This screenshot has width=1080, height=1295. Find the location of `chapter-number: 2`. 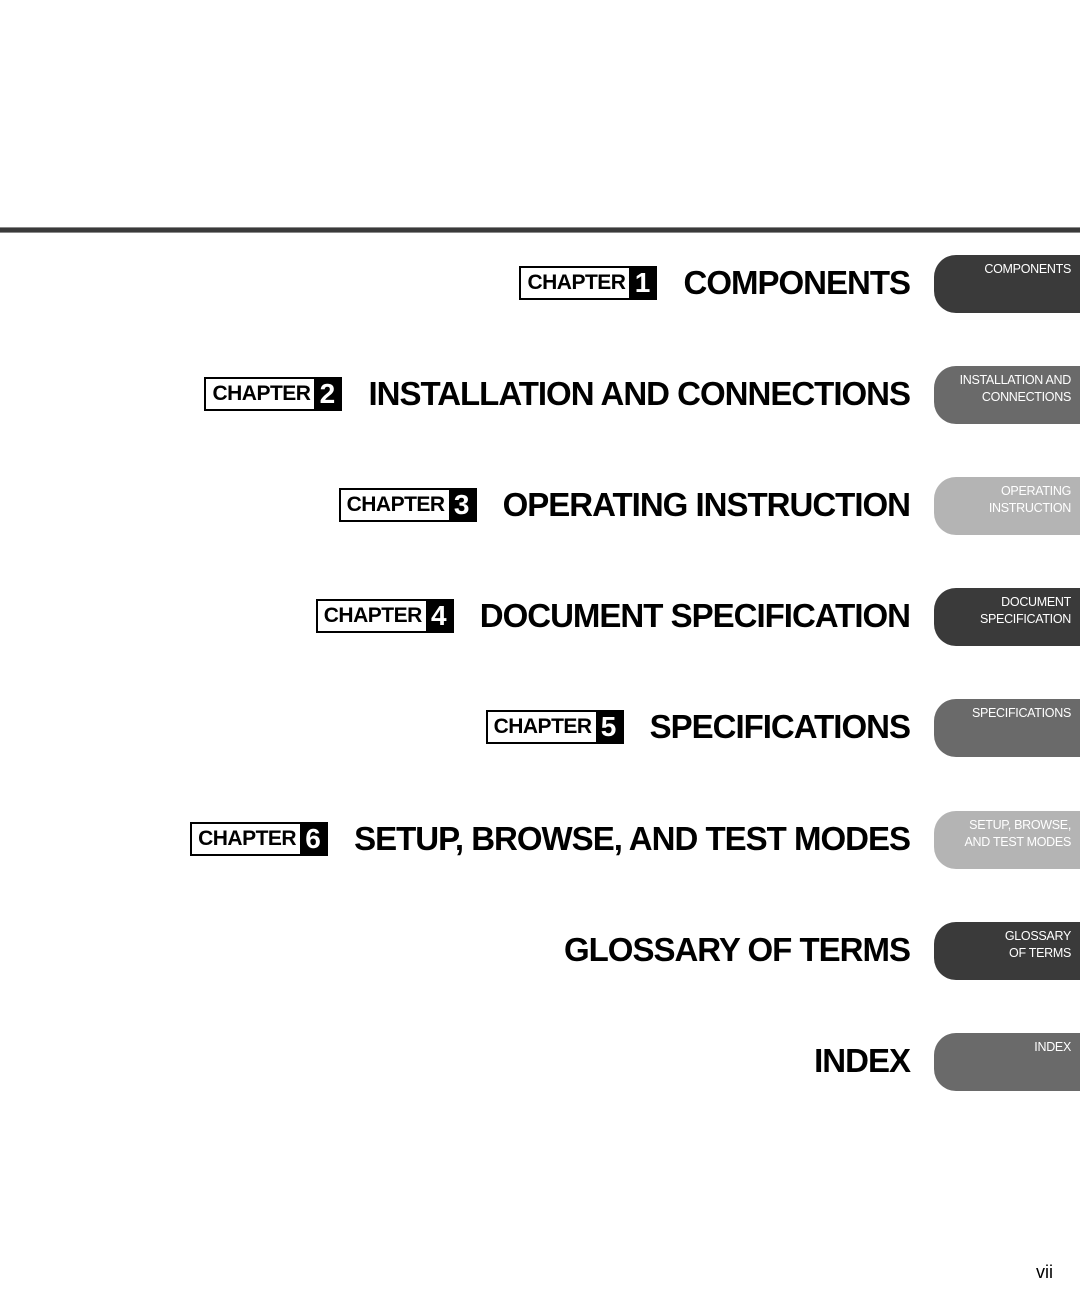

chapter-number: 2 is located at coordinates (327, 394).